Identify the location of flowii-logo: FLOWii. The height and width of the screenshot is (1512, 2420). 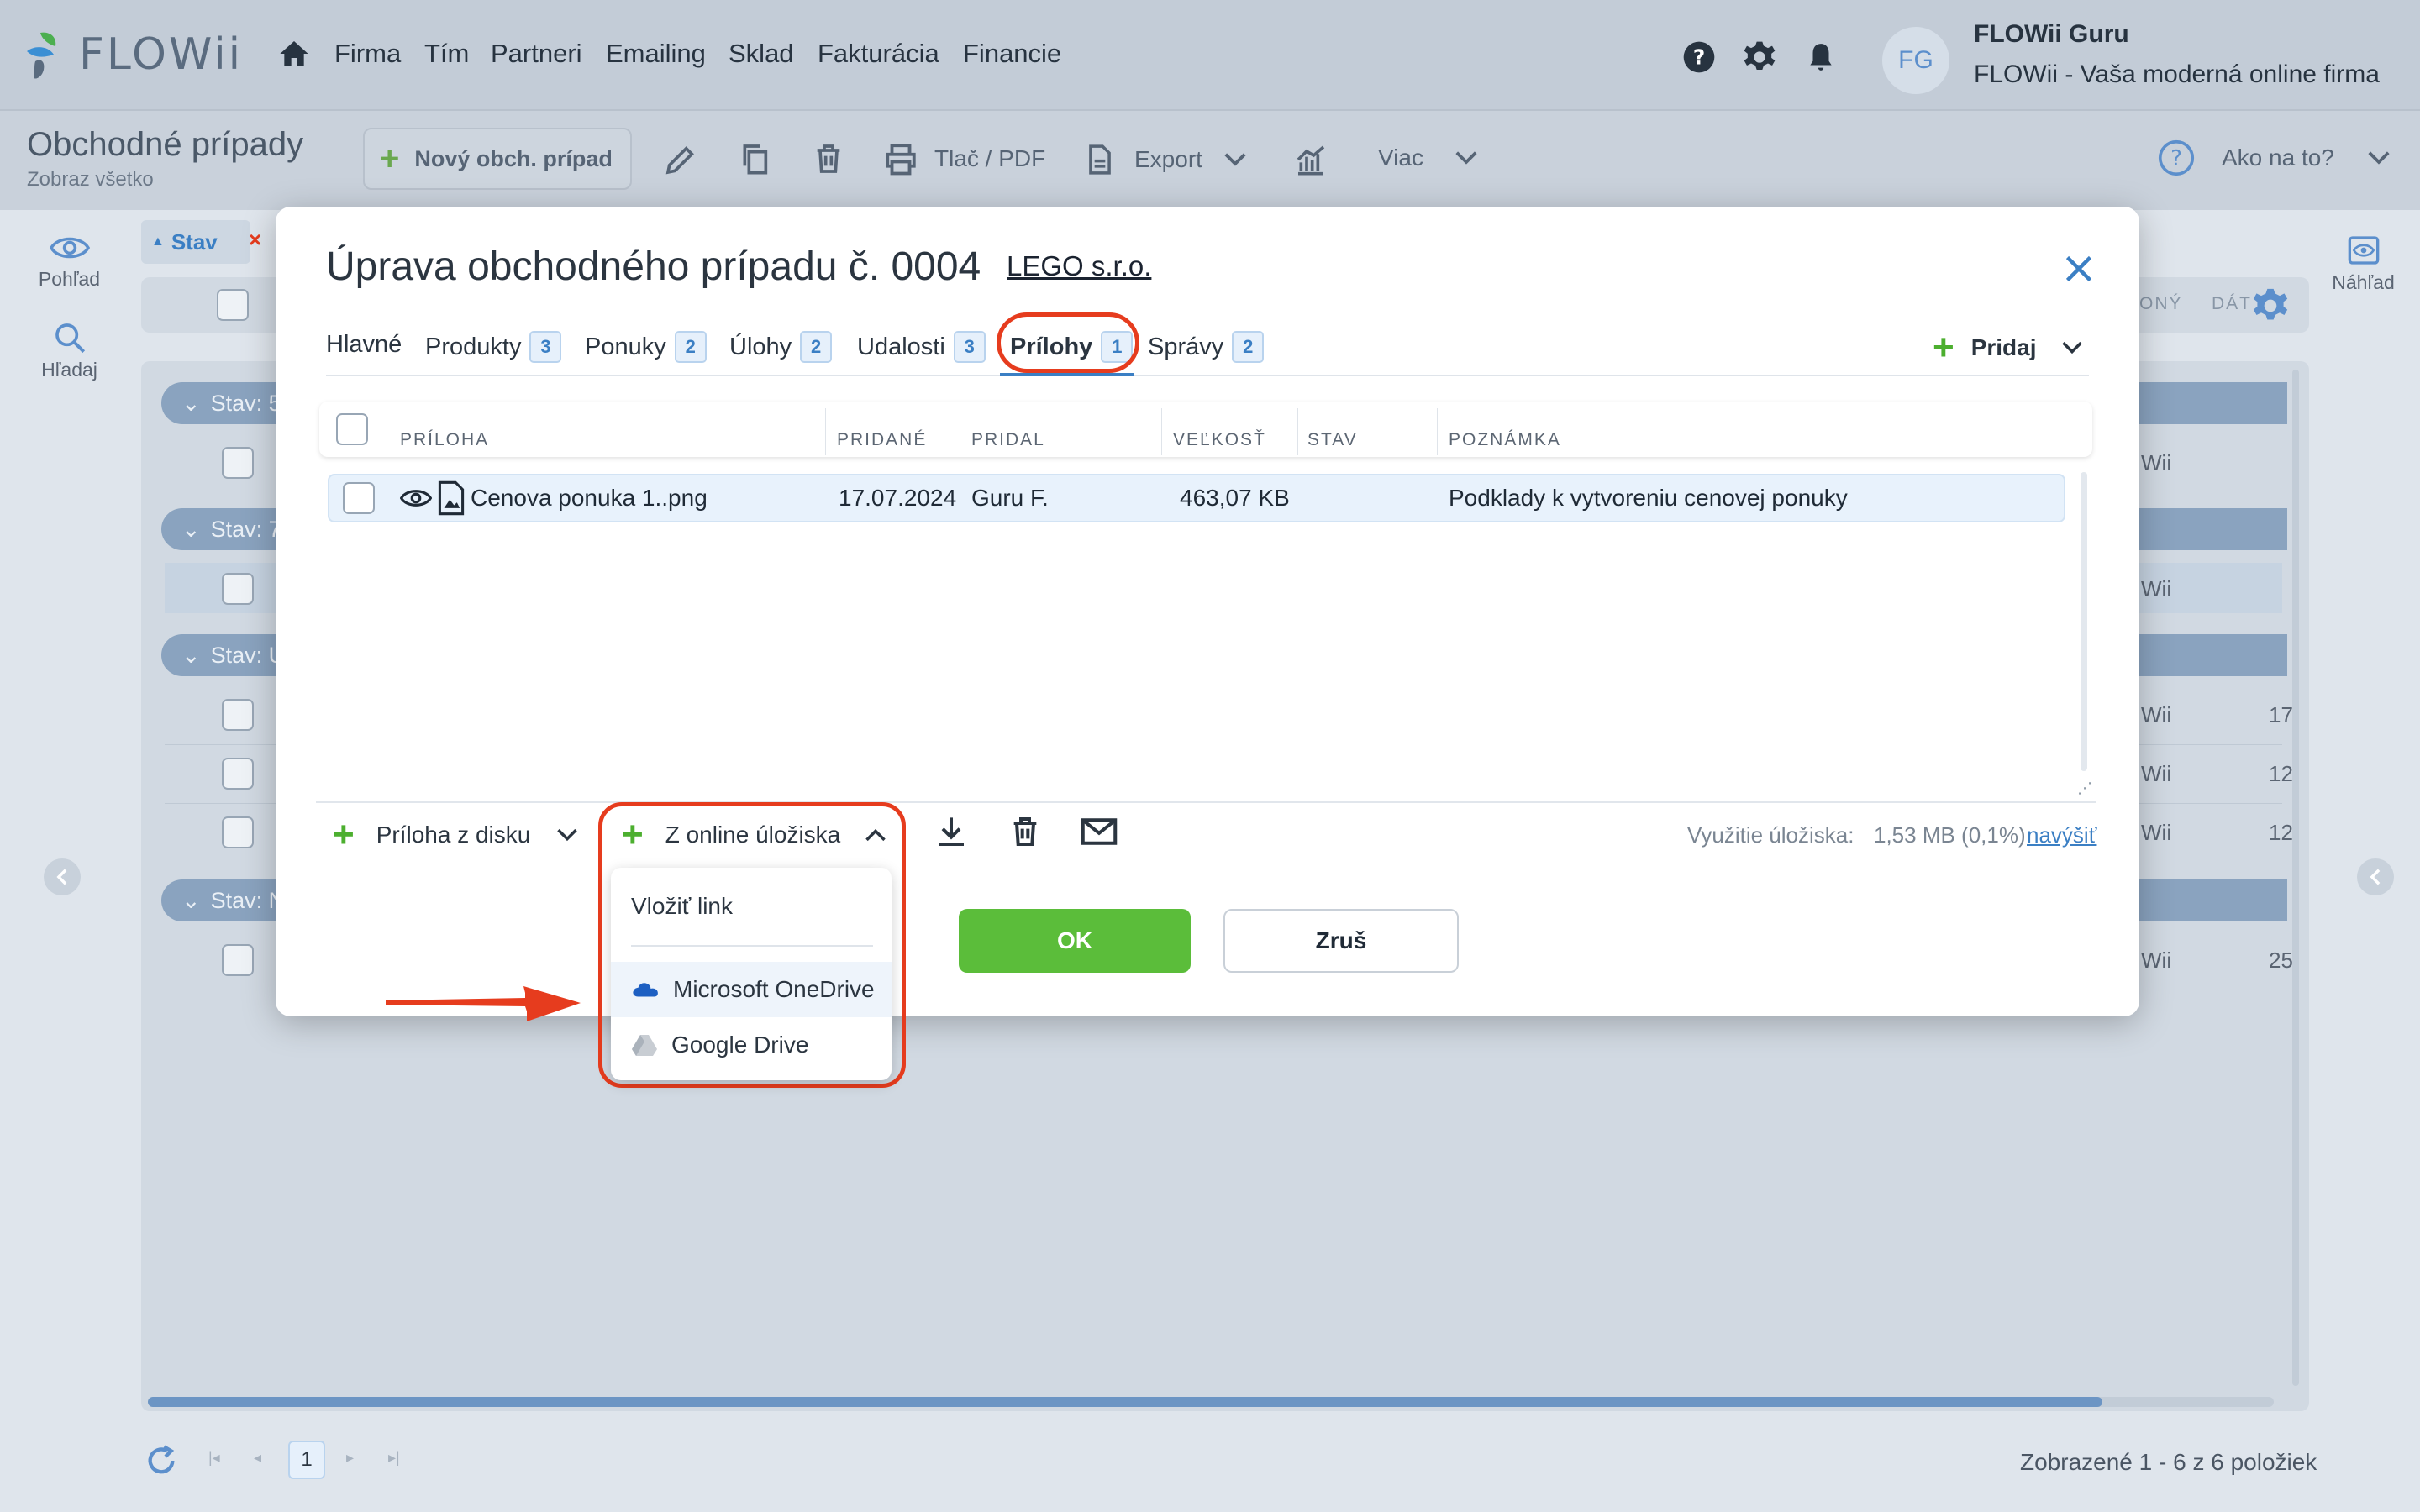
(133, 54).